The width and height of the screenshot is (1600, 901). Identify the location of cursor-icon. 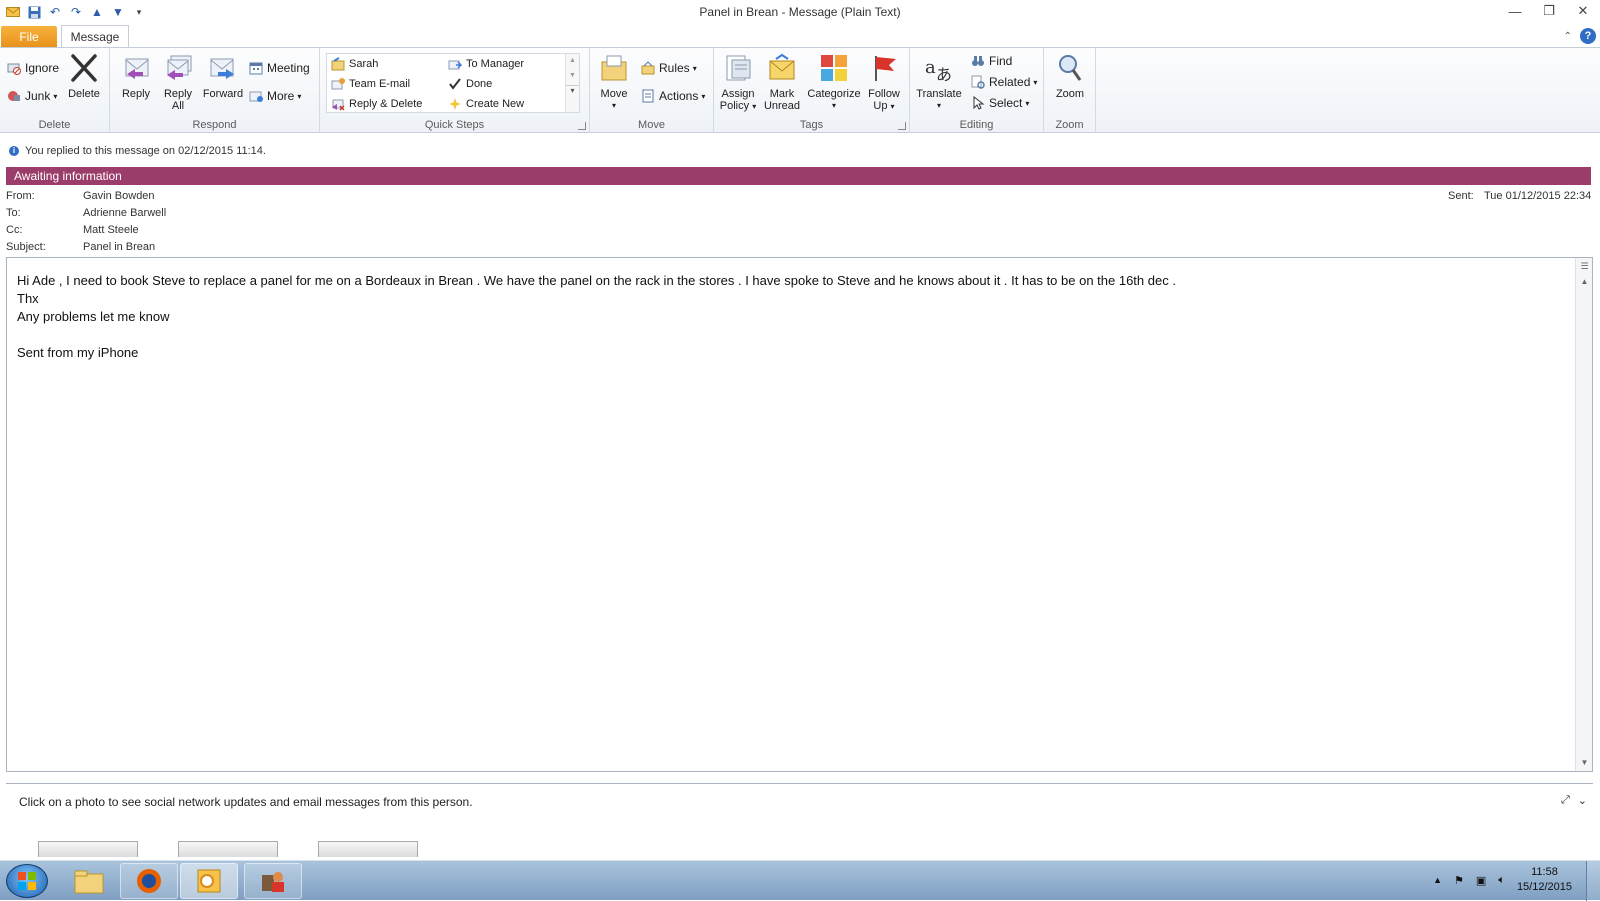
(978, 103).